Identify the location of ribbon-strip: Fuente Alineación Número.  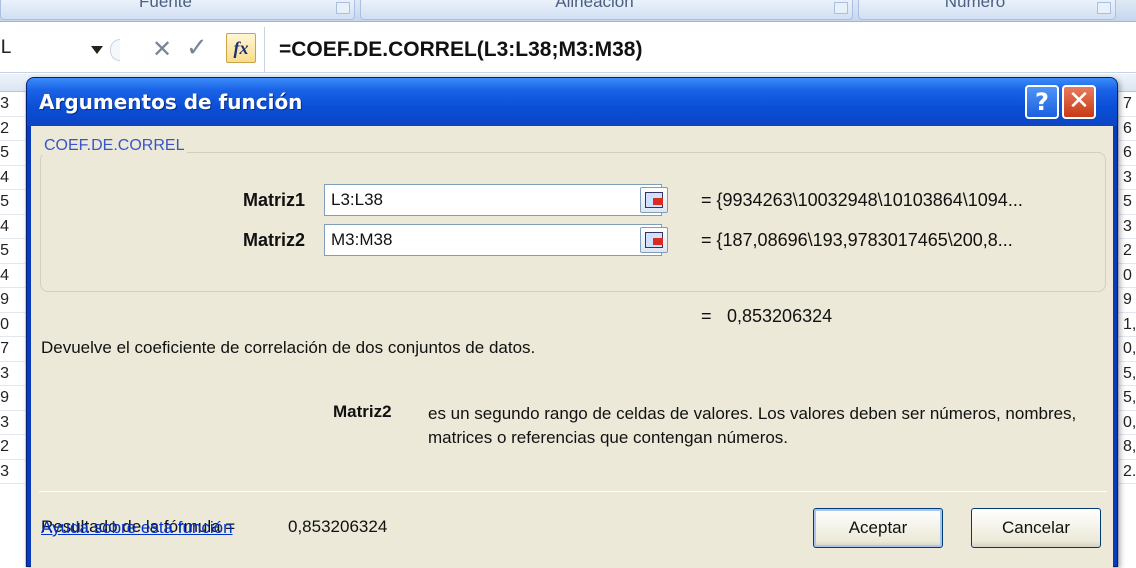
(568, 11).